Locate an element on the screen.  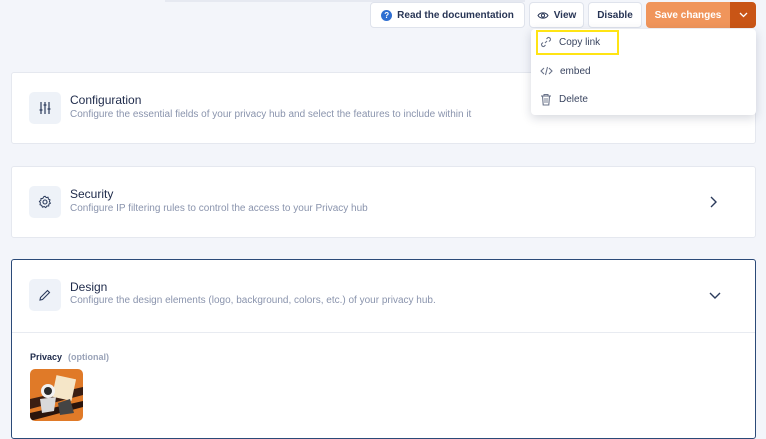
code-icon is located at coordinates (546, 71).